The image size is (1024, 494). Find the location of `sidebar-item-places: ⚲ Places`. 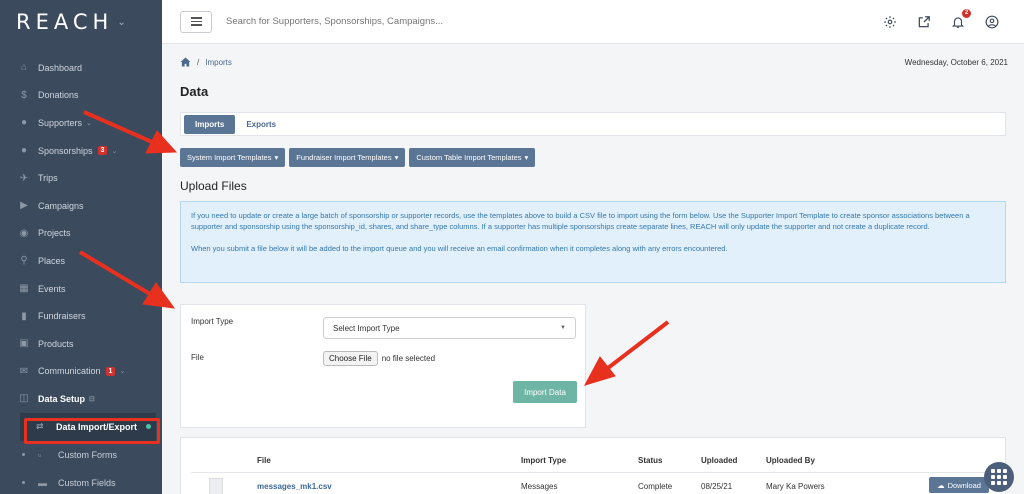

sidebar-item-places: ⚲ Places is located at coordinates (81, 261).